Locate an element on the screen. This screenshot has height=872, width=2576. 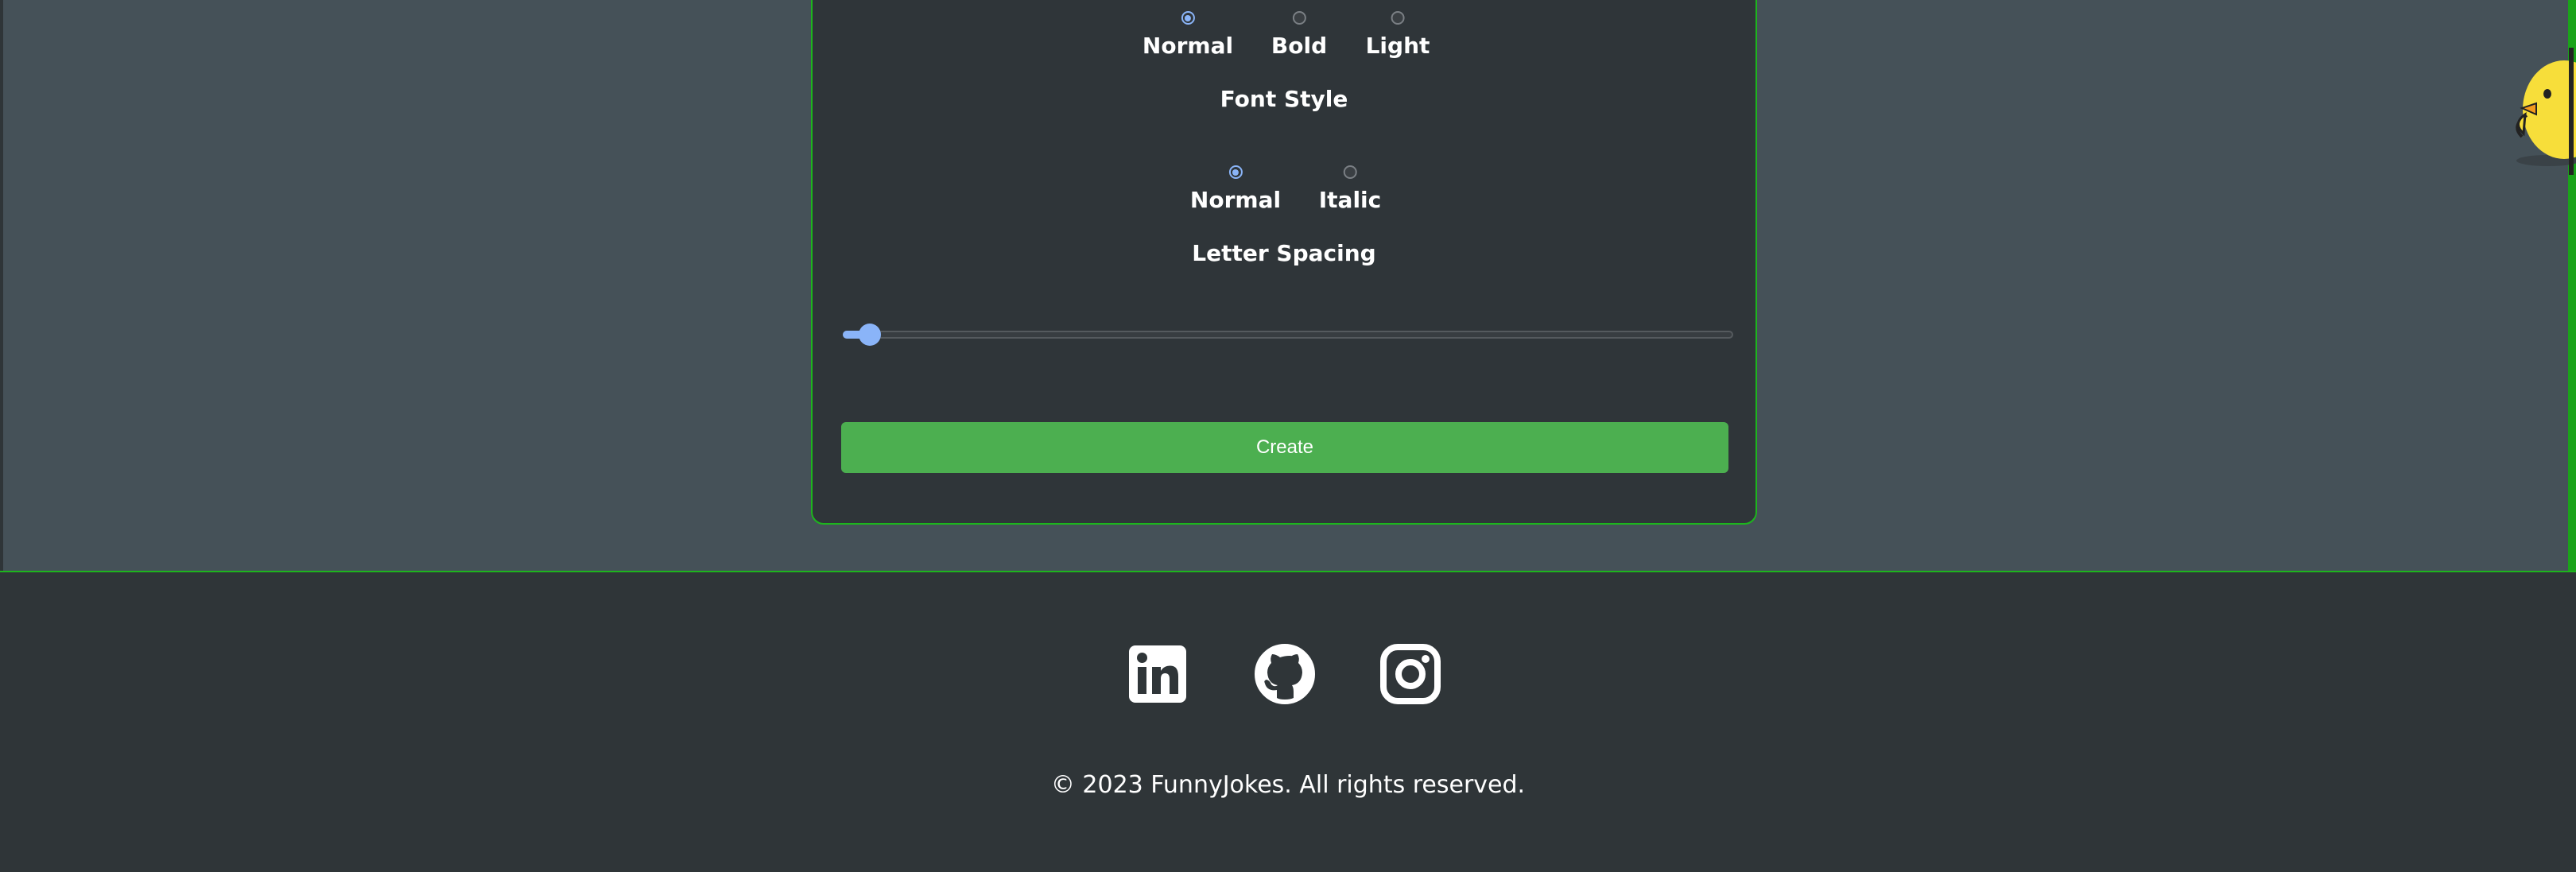
font-weight-light-radio is located at coordinates (1398, 18).